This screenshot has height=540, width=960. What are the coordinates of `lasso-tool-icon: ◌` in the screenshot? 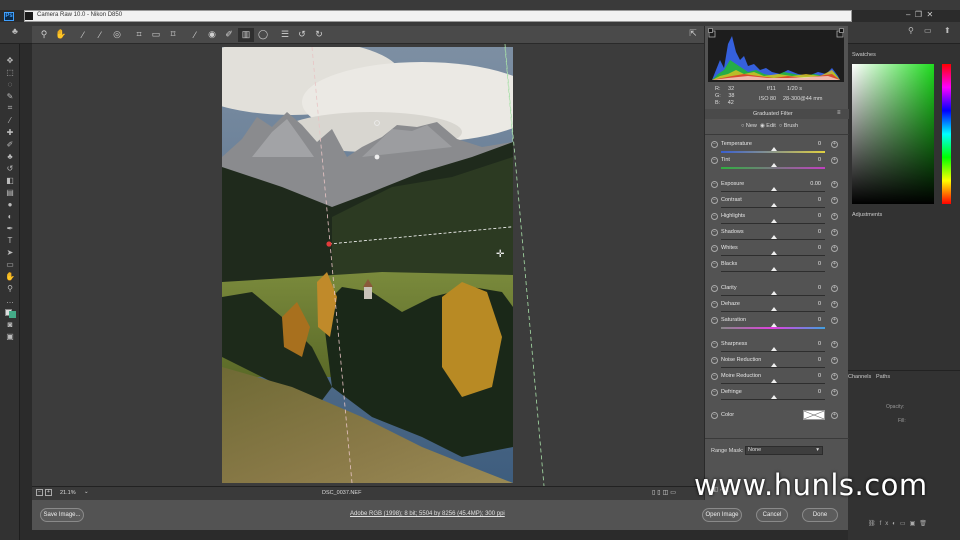 It's located at (10, 84).